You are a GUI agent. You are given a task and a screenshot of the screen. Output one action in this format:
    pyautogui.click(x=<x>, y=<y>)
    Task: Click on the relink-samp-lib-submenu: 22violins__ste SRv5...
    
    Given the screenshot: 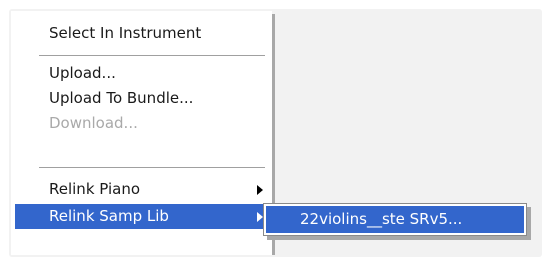 What is the action you would take?
    pyautogui.click(x=395, y=219)
    